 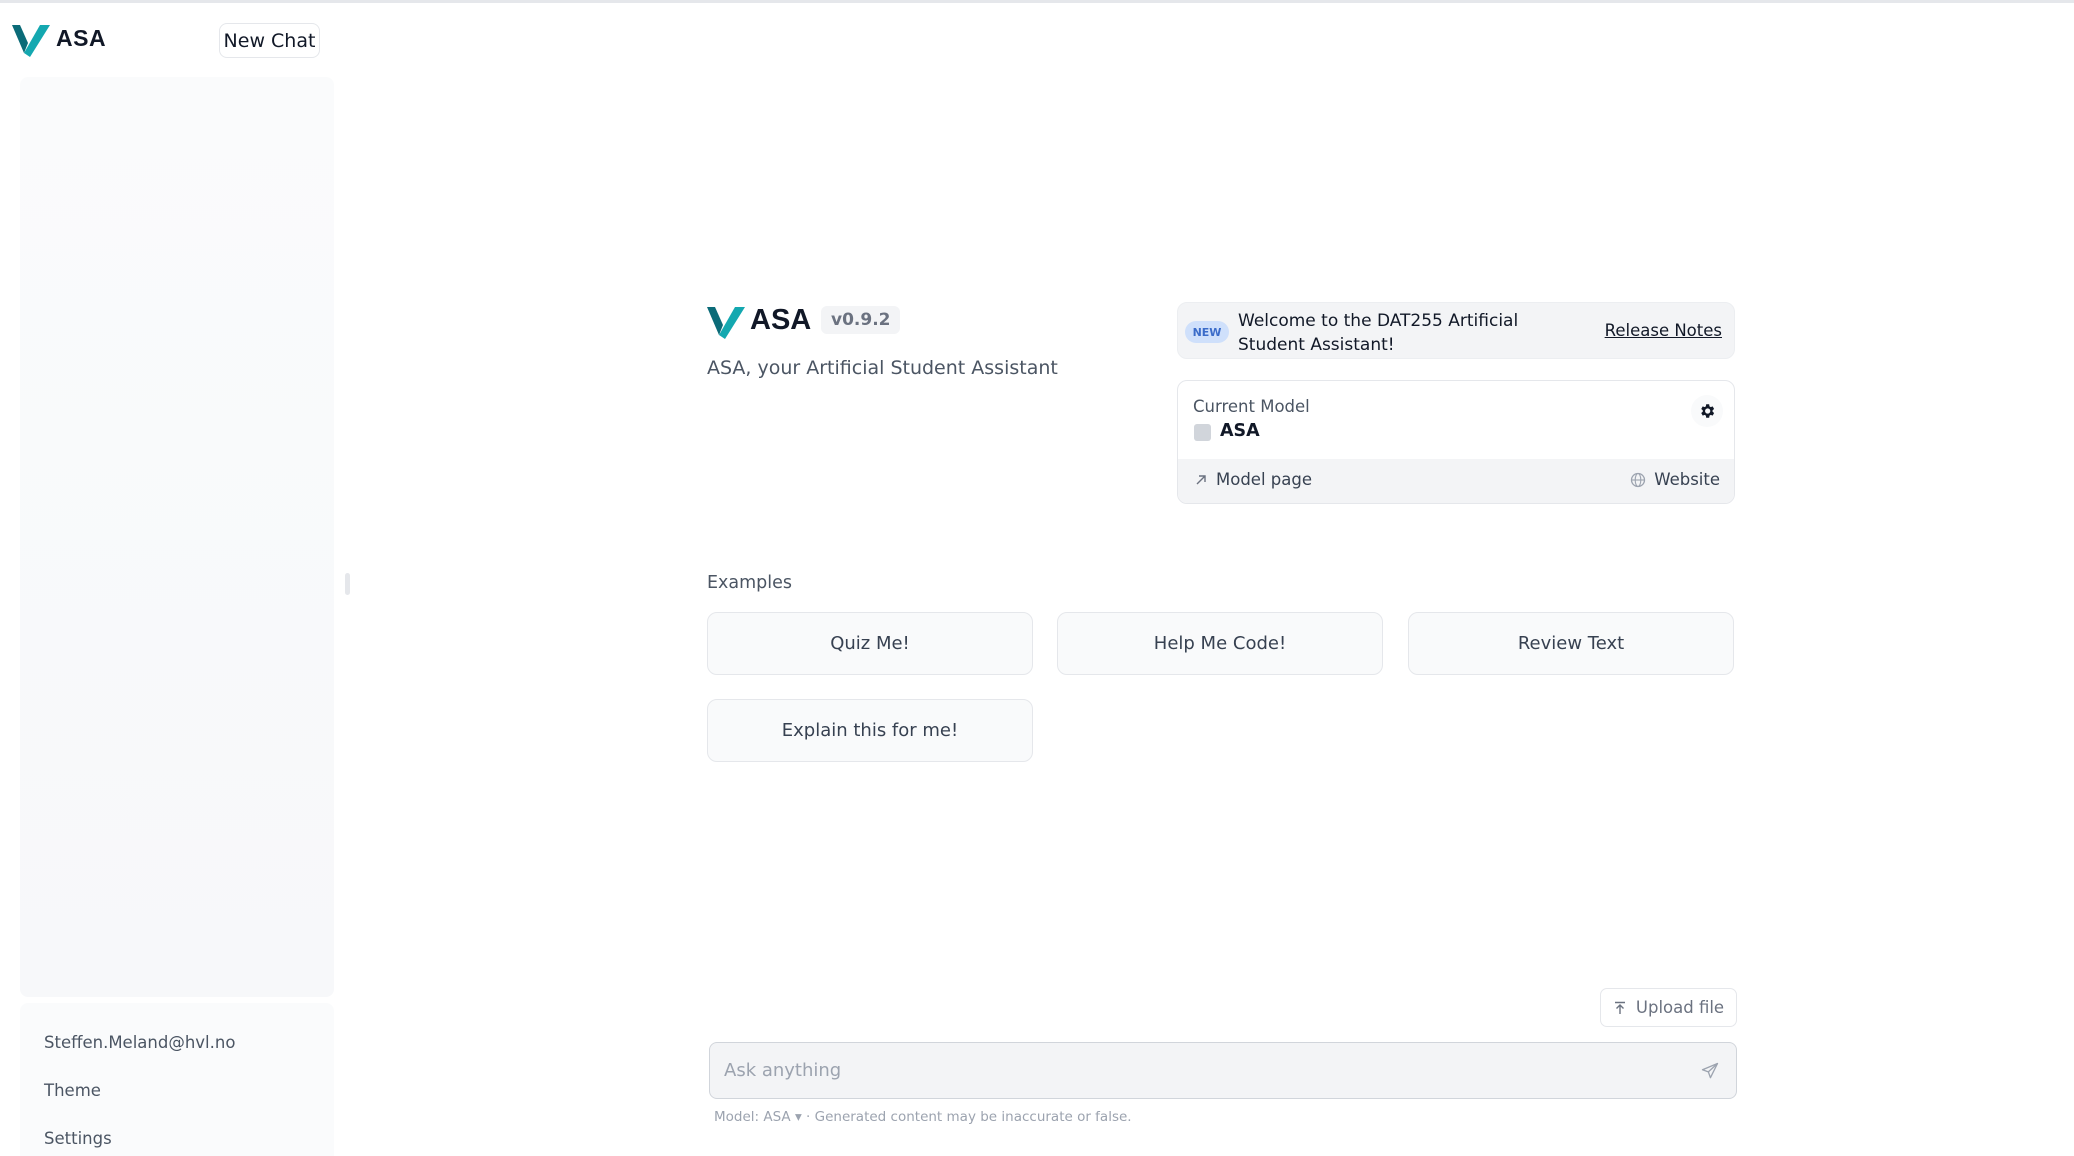 I want to click on website-link: Website, so click(x=1675, y=479).